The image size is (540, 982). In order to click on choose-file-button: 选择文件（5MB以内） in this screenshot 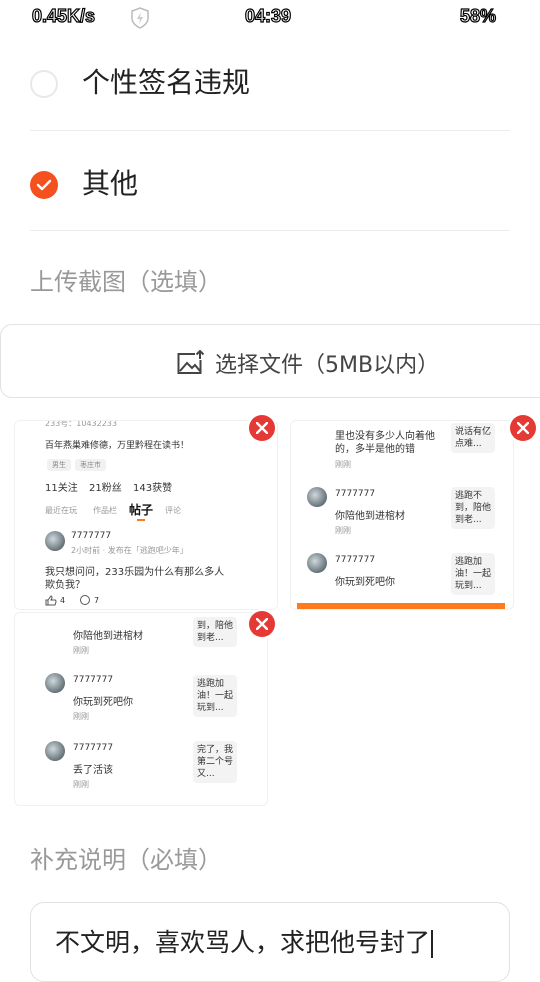, I will do `click(270, 361)`.